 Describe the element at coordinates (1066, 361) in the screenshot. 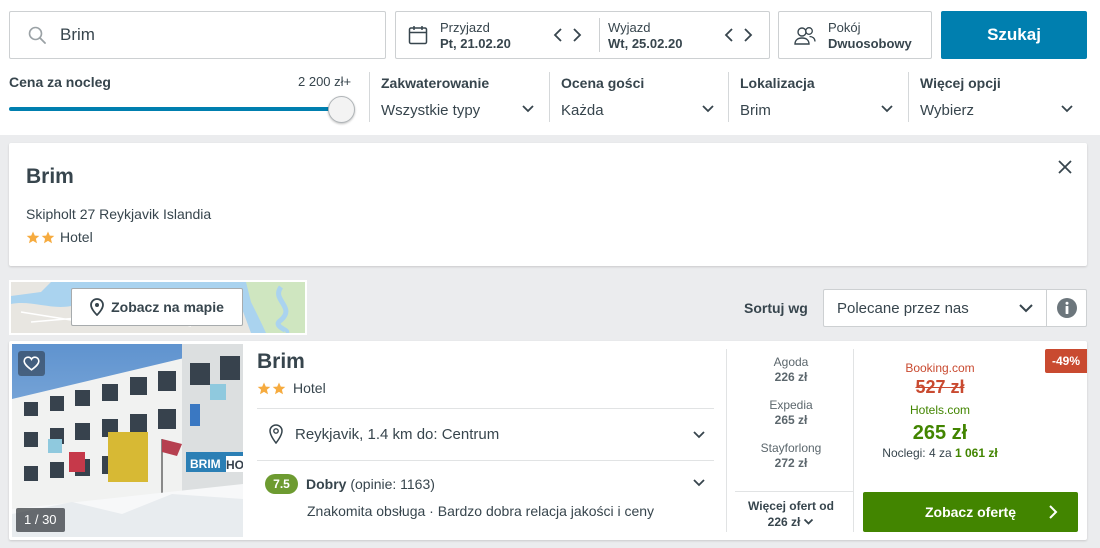

I see `discount-badge: -49%` at that location.